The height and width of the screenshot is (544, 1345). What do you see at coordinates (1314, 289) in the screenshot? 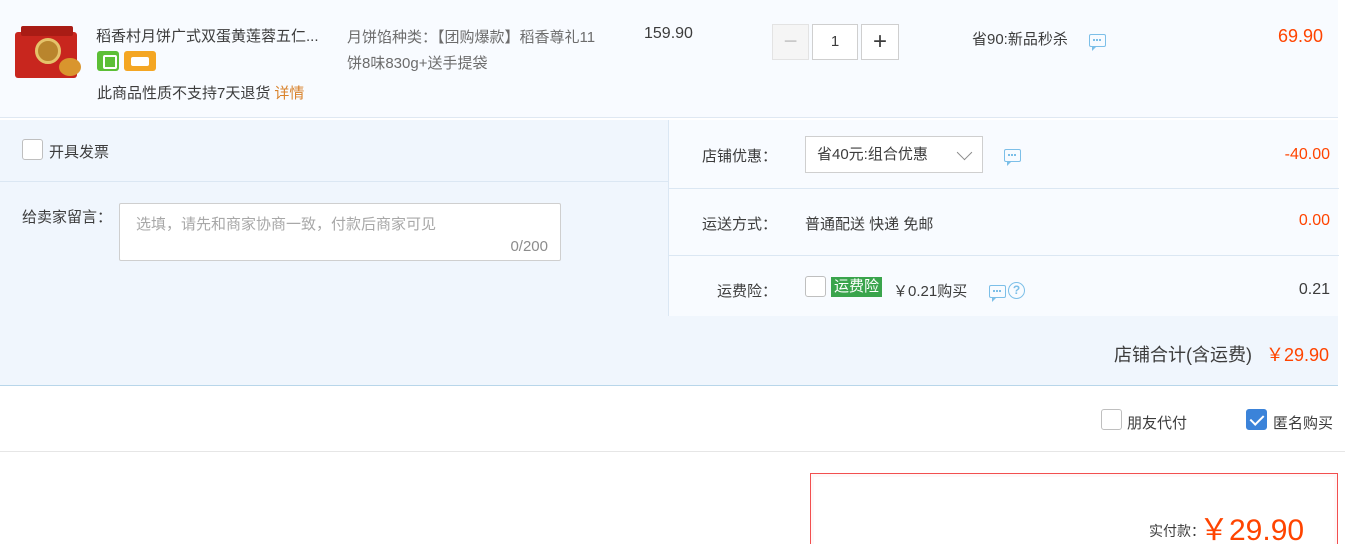
I see `insurance-amount: 0.21` at bounding box center [1314, 289].